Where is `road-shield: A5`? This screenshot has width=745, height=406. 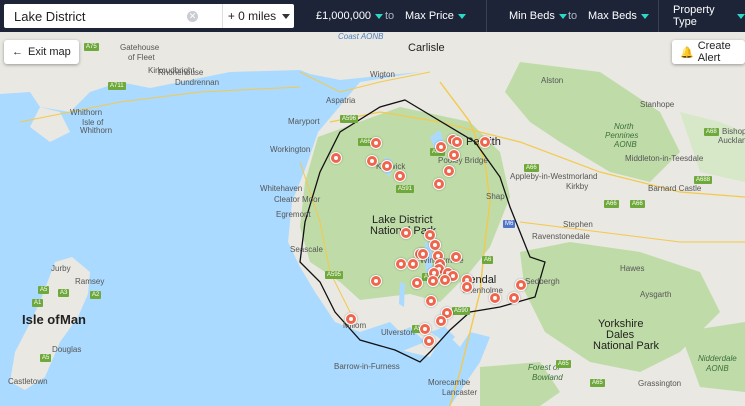 road-shield: A5 is located at coordinates (46, 358).